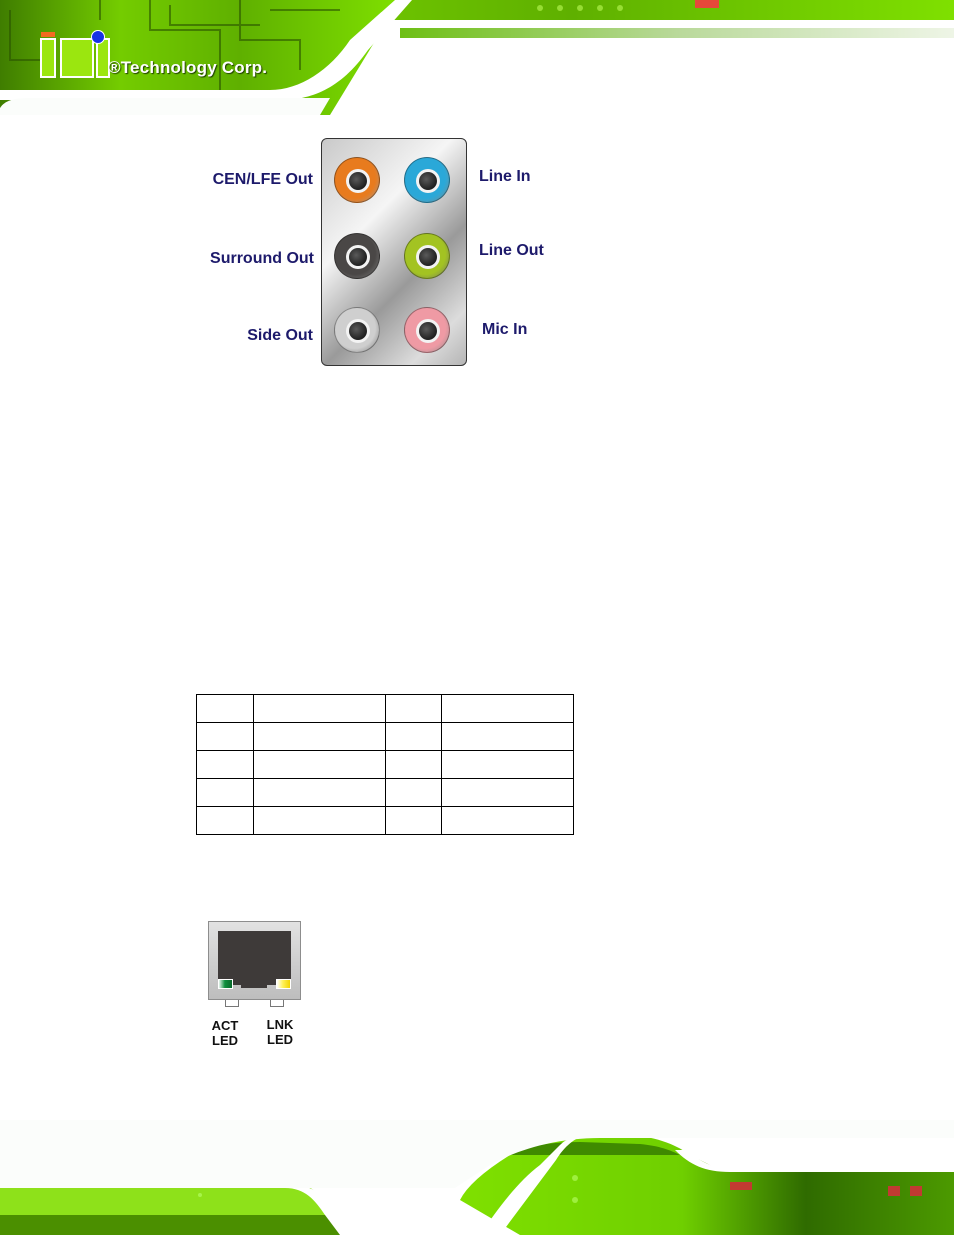 This screenshot has height=1235, width=954. What do you see at coordinates (280, 1032) in the screenshot?
I see `lnk-led-label: LNK LED` at bounding box center [280, 1032].